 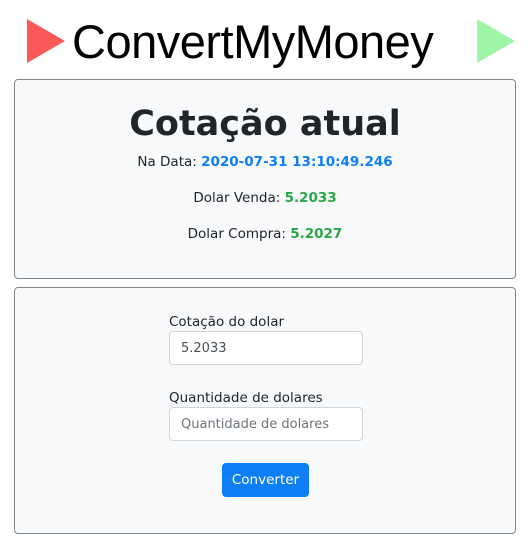 What do you see at coordinates (169, 162) in the screenshot?
I see `rate-date-label: Na Data:` at bounding box center [169, 162].